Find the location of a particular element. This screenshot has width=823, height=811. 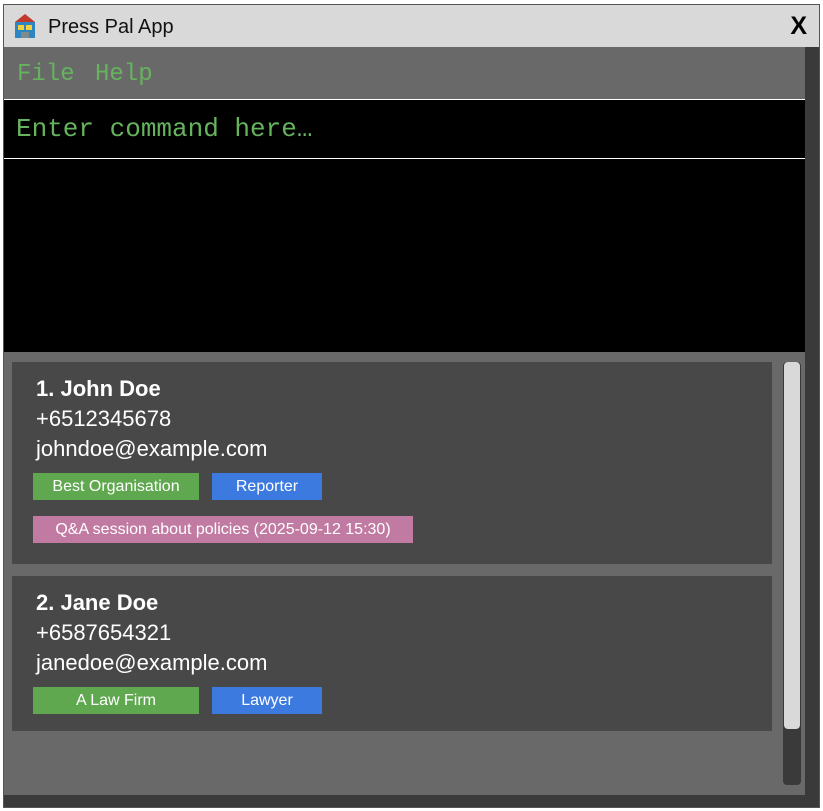

list-scrollbar is located at coordinates (792, 573).